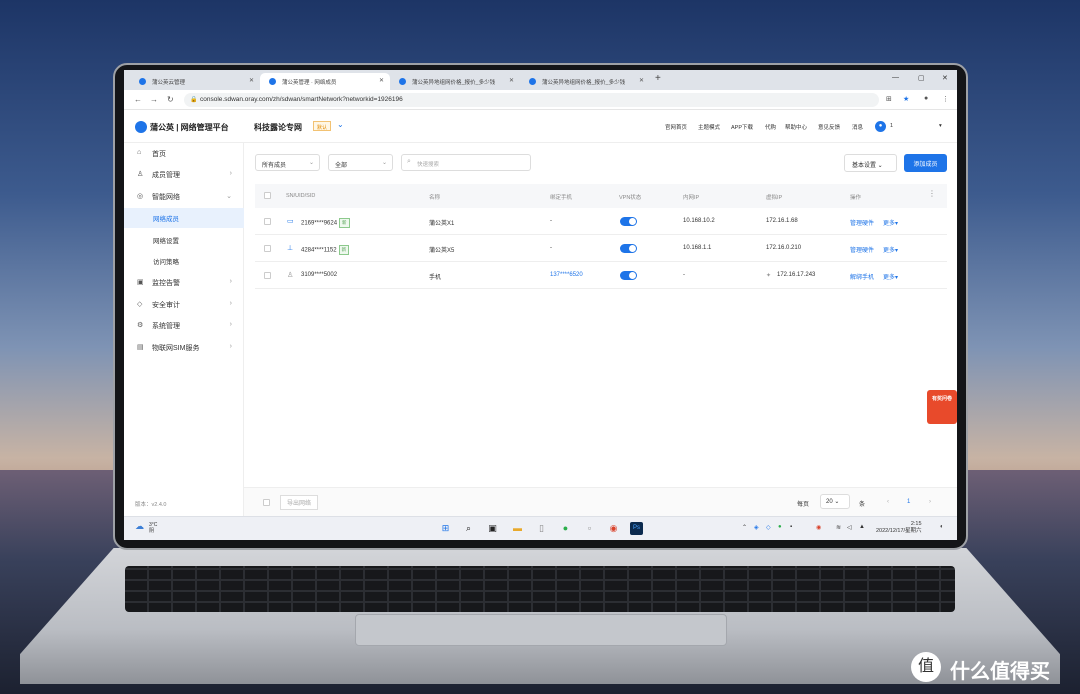 This screenshot has height=694, width=1080. I want to click on bookmark-star-icon: ★, so click(906, 99).